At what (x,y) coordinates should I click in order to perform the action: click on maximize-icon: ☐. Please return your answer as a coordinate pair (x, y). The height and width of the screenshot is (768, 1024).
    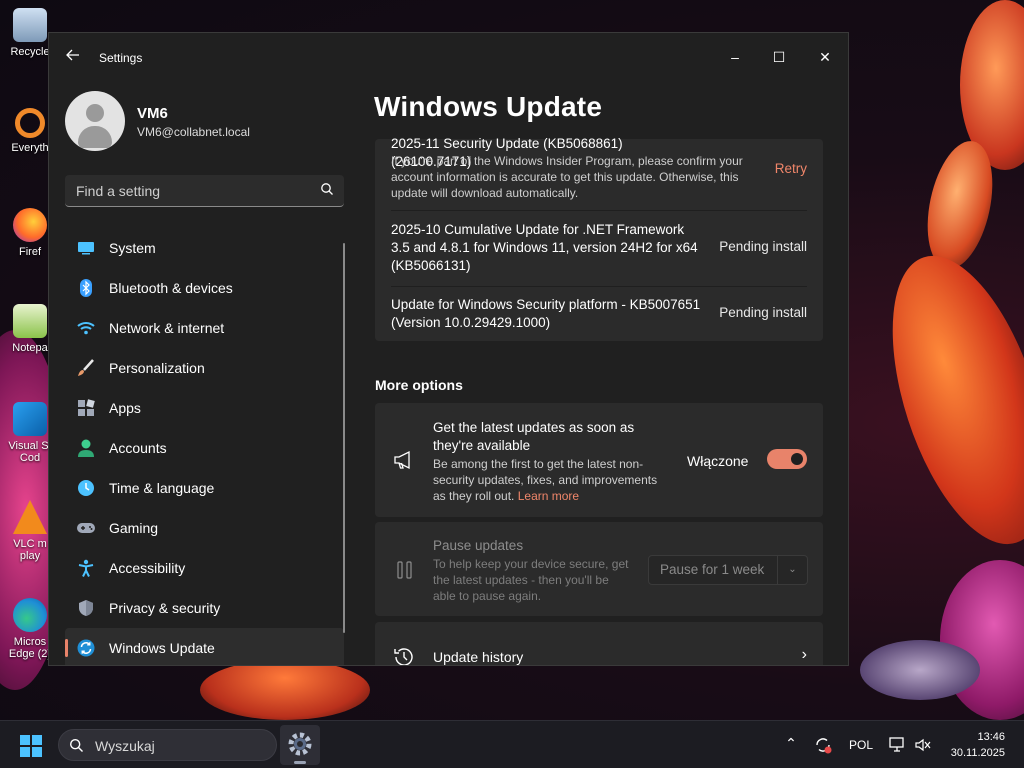
    Looking at the image, I should click on (779, 57).